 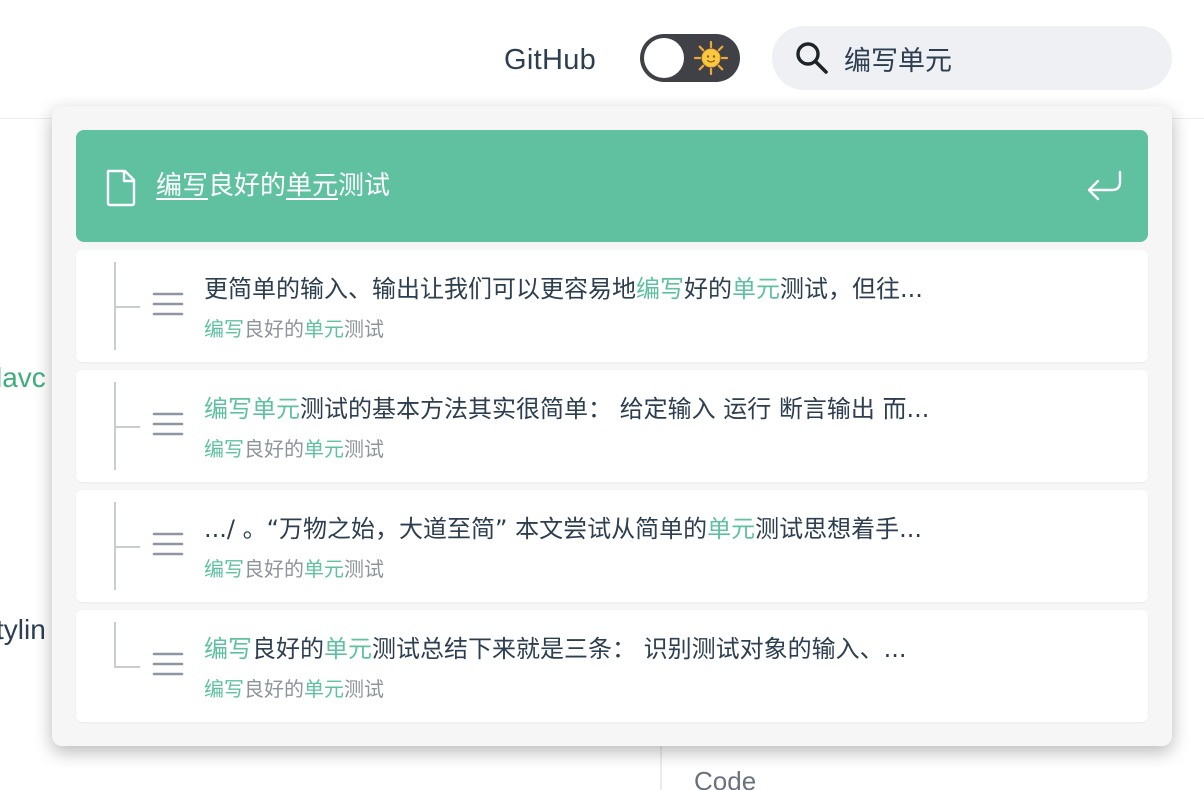 I want to click on background-text-fragment: tylin, so click(x=23, y=629).